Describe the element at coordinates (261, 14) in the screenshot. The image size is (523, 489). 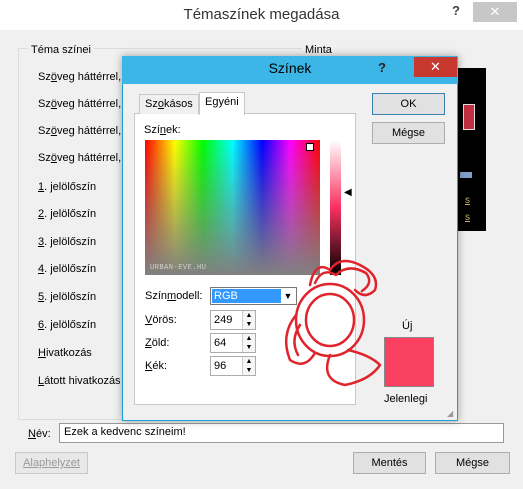
I see `outer-dialog-title: Témaszínek megadása` at that location.